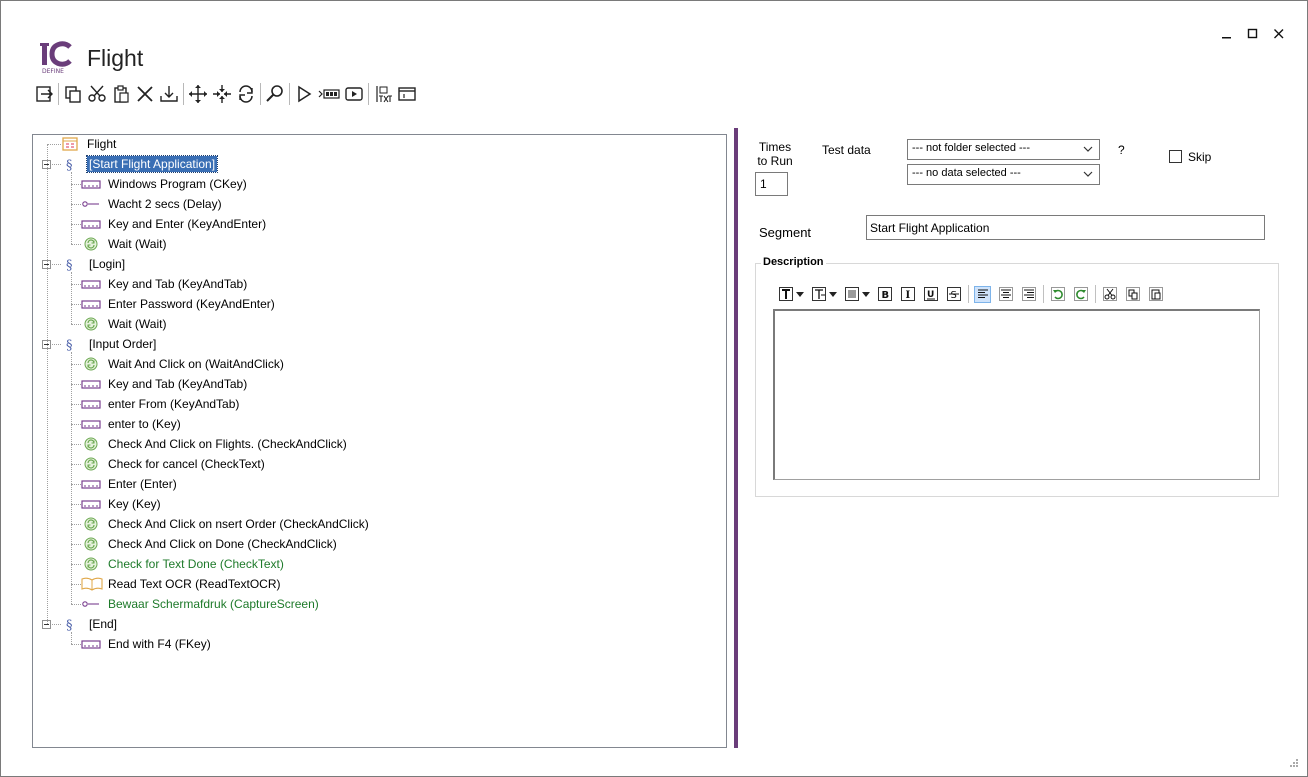  I want to click on tree-step: enter From (KeyAndTab), so click(161, 404).